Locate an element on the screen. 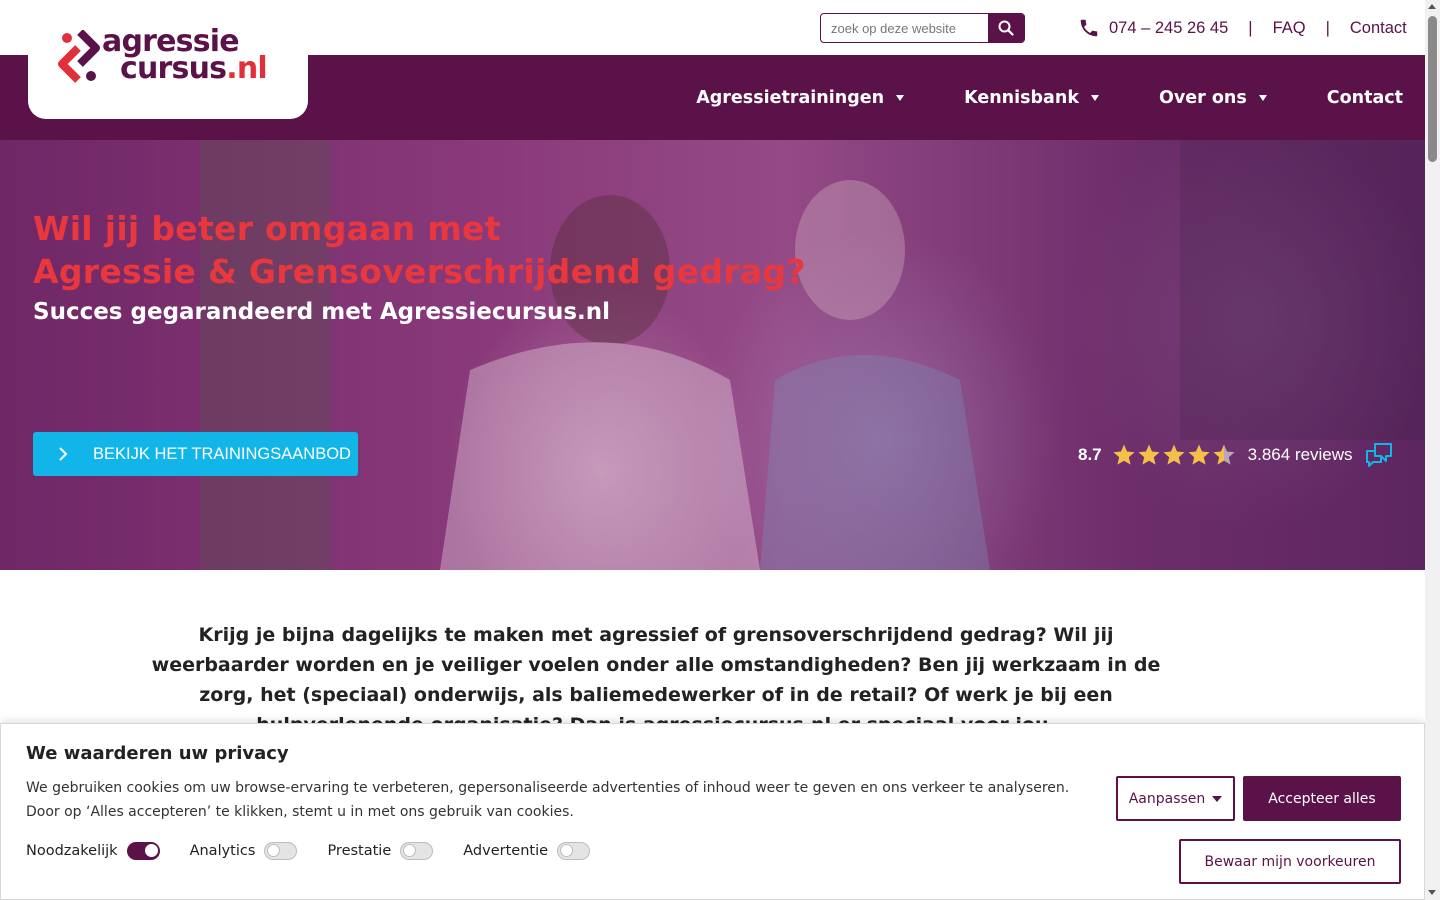 This screenshot has height=900, width=1440. hero-title-line1: Wil jij beter omgaan met is located at coordinates (267, 228).